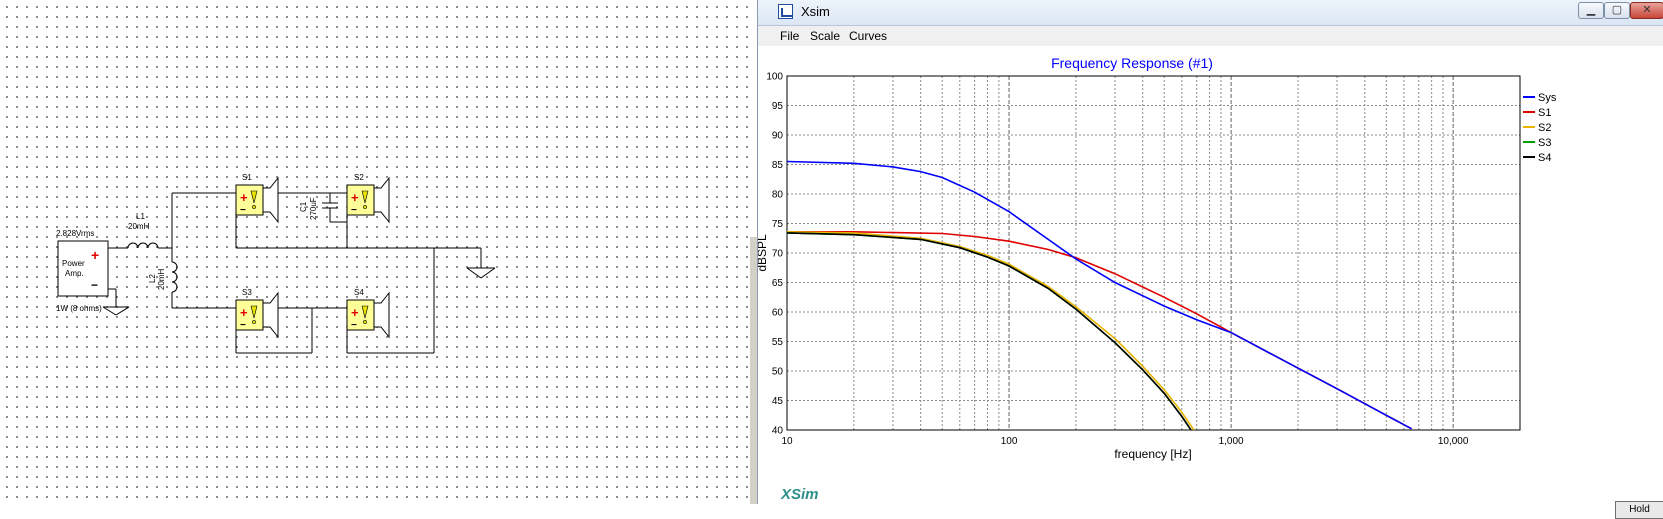 The width and height of the screenshot is (1663, 519). What do you see at coordinates (1124, 441) in the screenshot?
I see `x-tick-labels: 10 100 1,000 10,000` at bounding box center [1124, 441].